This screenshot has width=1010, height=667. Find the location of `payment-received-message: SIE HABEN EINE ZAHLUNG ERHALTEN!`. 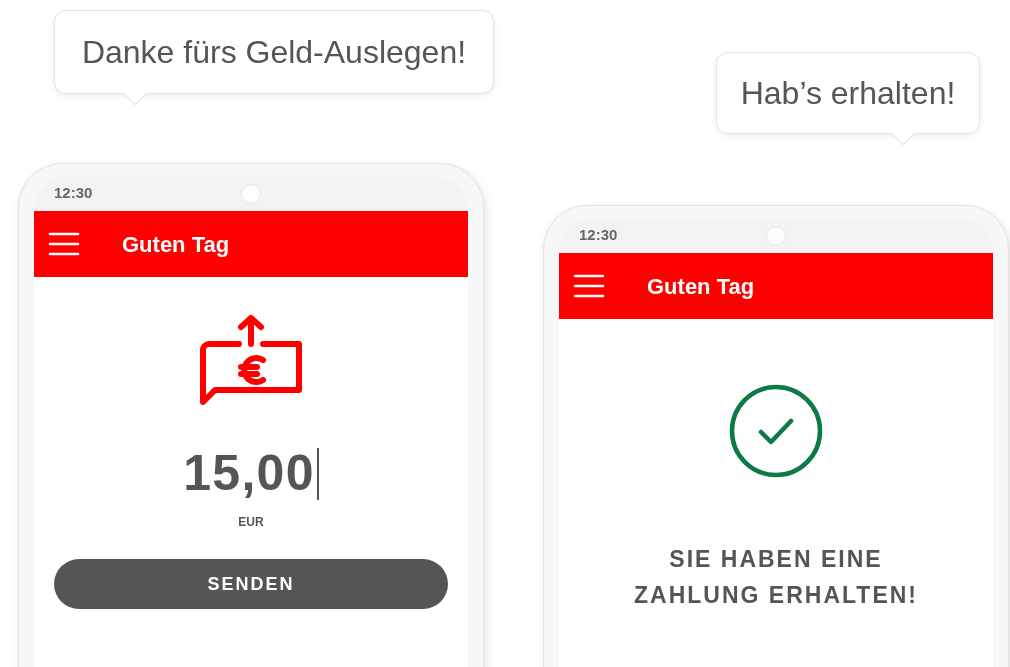

payment-received-message: SIE HABEN EINE ZAHLUNG ERHALTEN! is located at coordinates (776, 577).